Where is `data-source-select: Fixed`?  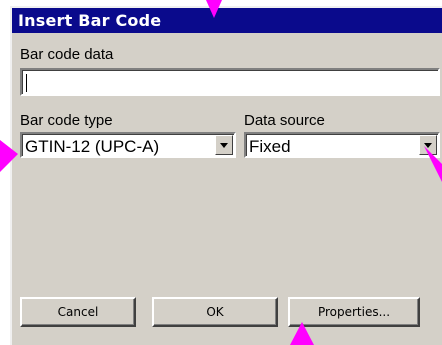 data-source-select: Fixed is located at coordinates (342, 145).